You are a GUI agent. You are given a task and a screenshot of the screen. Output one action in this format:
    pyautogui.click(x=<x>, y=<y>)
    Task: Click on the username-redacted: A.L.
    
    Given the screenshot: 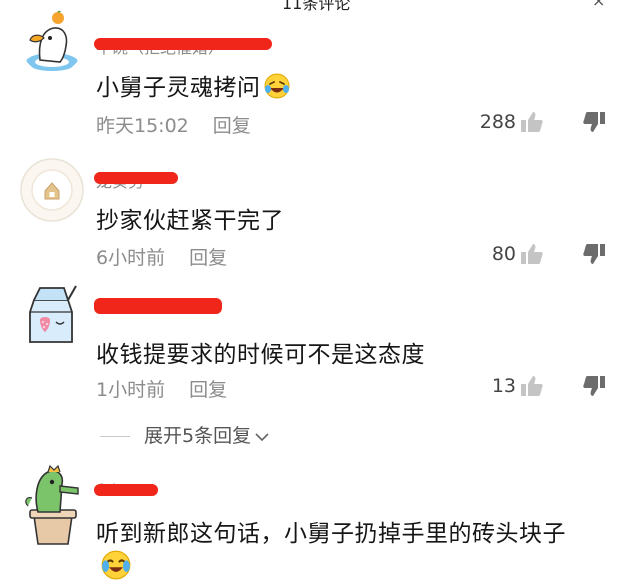 What is the action you would take?
    pyautogui.click(x=130, y=491)
    